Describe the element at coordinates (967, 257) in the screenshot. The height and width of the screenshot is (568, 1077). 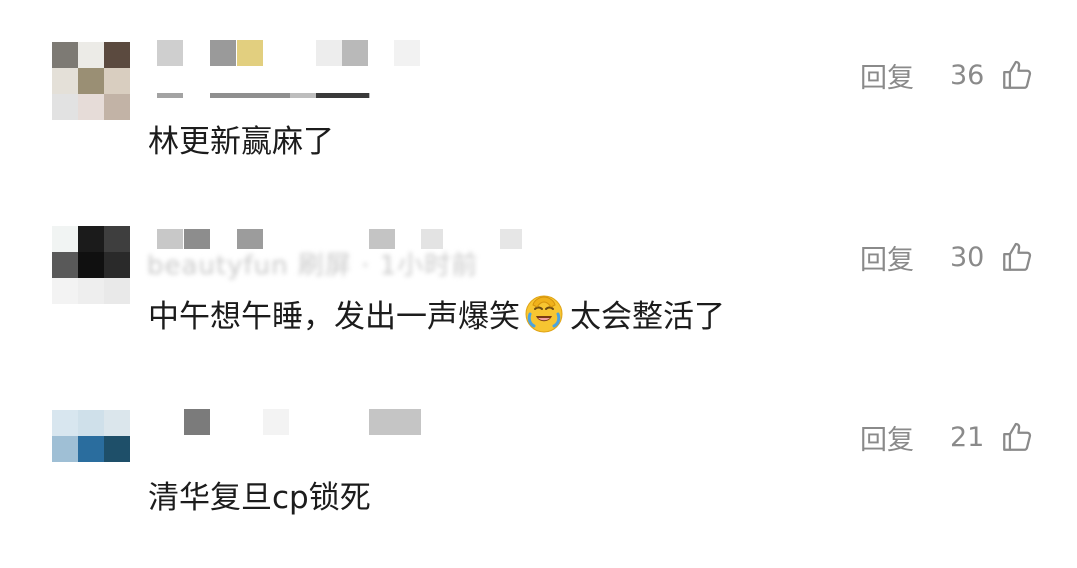
I see `like-count: 30` at that location.